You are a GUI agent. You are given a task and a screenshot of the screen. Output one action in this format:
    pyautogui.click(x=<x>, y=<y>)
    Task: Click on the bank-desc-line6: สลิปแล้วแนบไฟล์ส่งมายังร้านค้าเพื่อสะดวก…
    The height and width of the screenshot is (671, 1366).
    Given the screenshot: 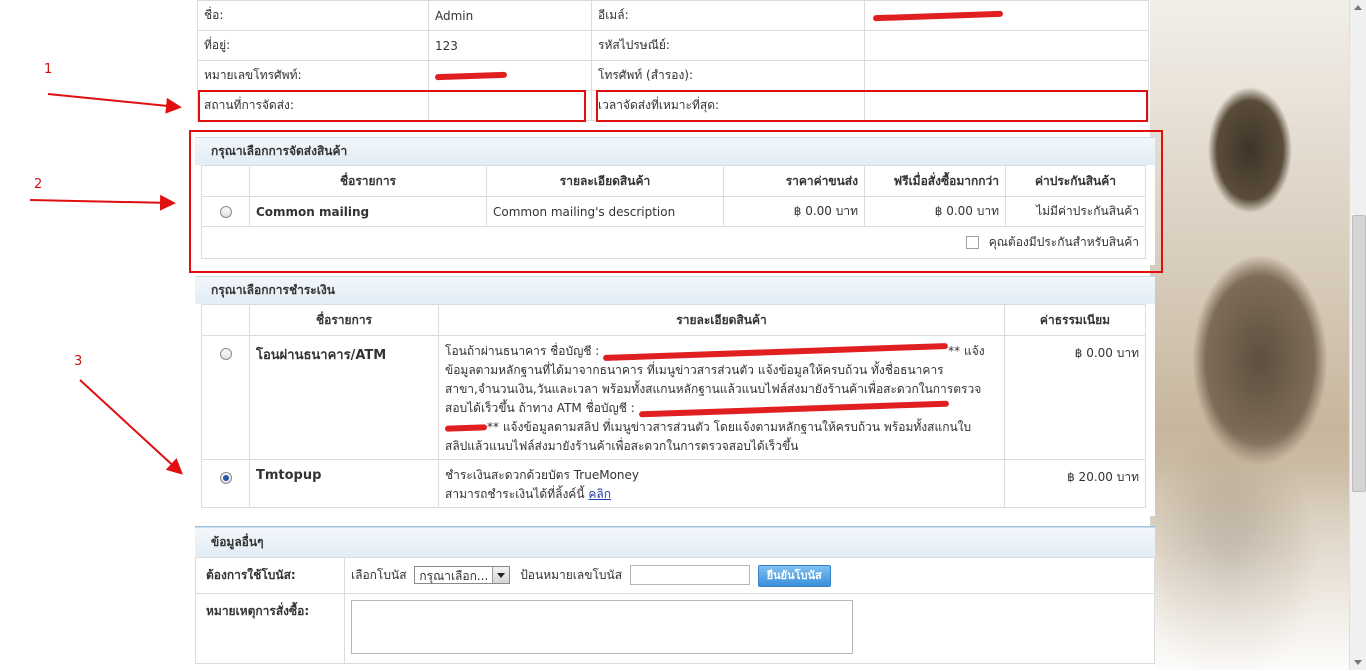 What is the action you would take?
    pyautogui.click(x=622, y=446)
    